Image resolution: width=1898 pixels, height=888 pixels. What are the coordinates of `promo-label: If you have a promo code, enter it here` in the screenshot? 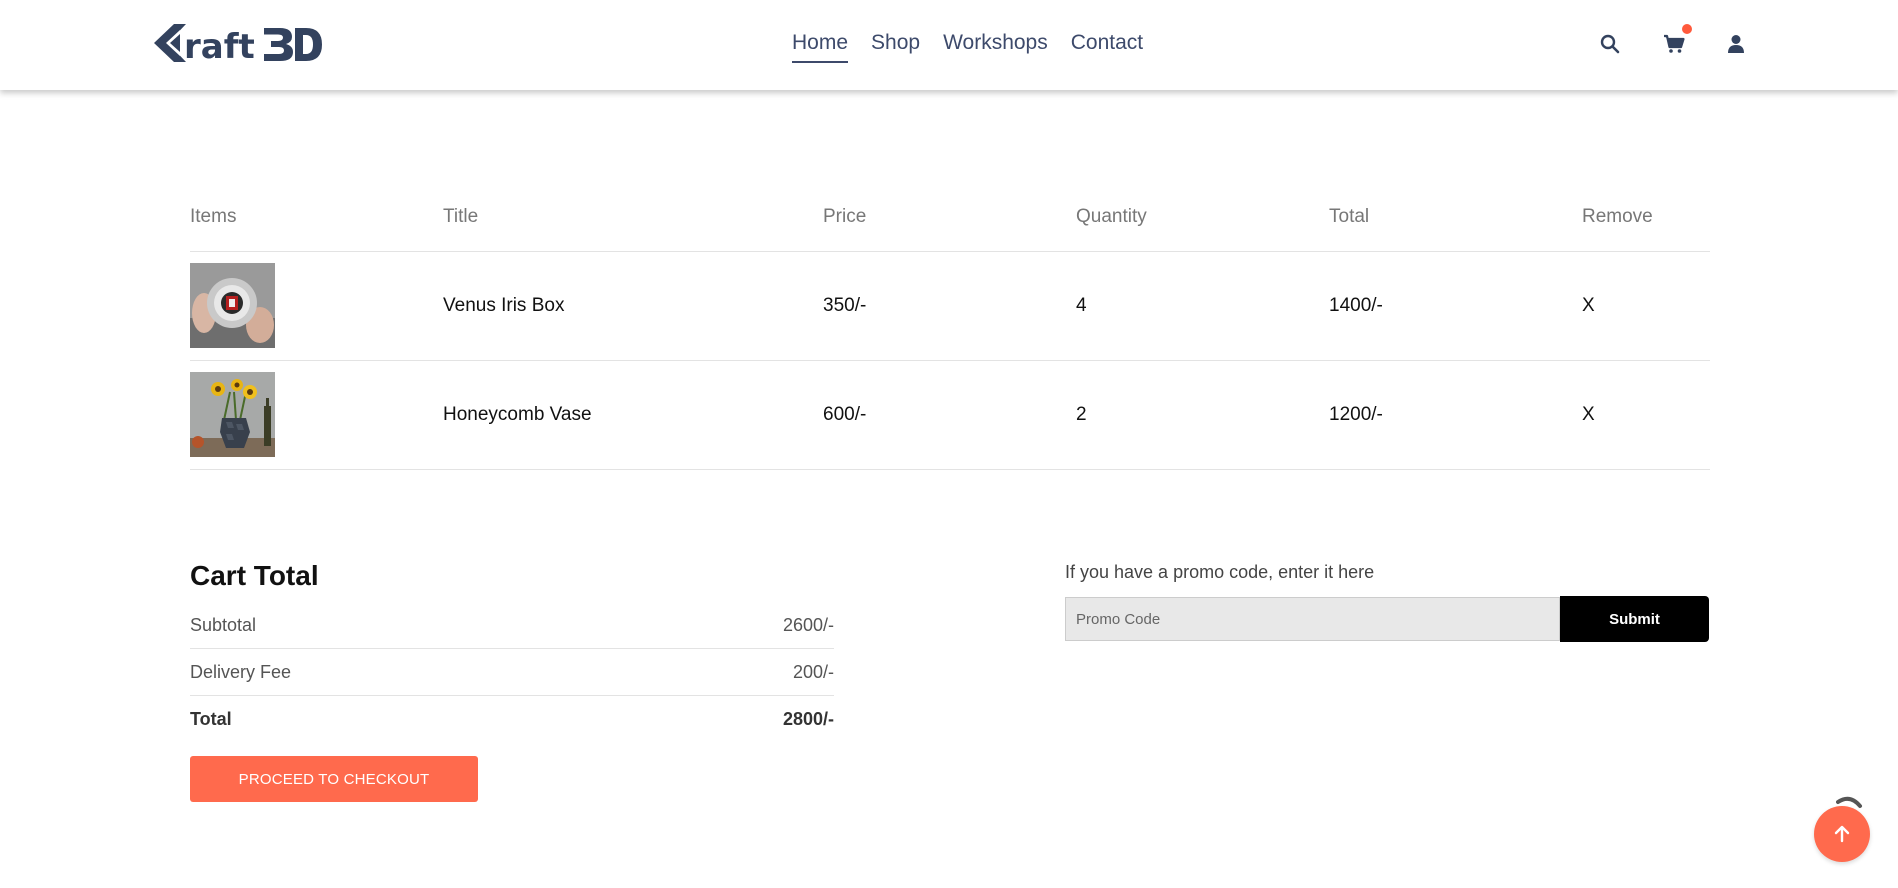 It's located at (1220, 572).